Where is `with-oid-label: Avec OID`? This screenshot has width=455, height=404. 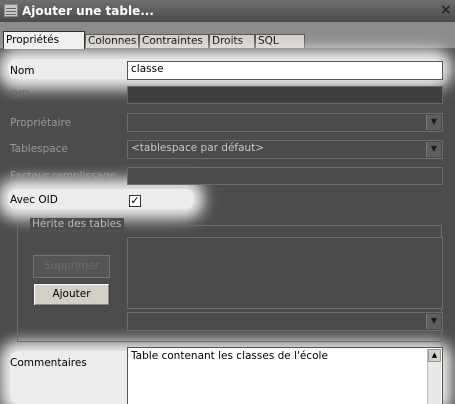 with-oid-label: Avec OID is located at coordinates (34, 200).